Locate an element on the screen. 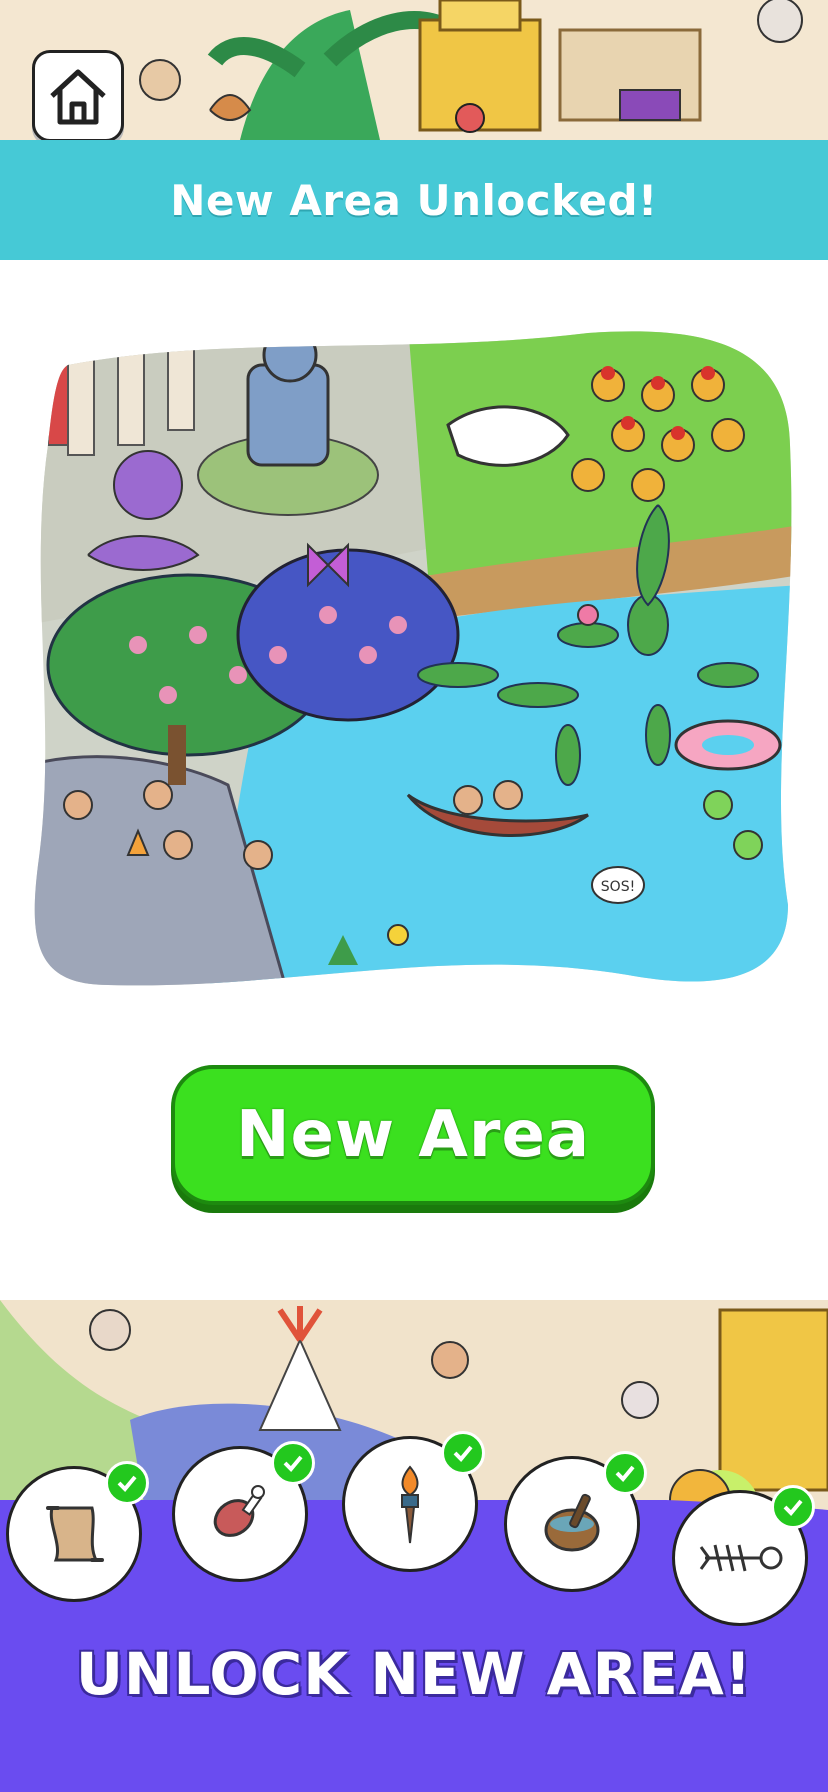  meat-drumstick-icon is located at coordinates (239, 1511).